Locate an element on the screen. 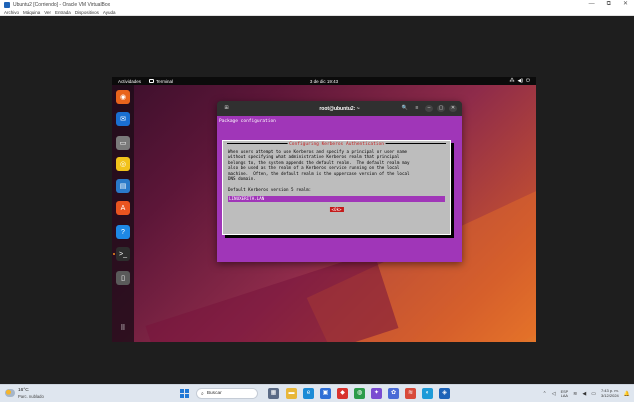 The image size is (634, 402). dialog-title-rule: Configuring Kerberos Authentication is located at coordinates (336, 144).